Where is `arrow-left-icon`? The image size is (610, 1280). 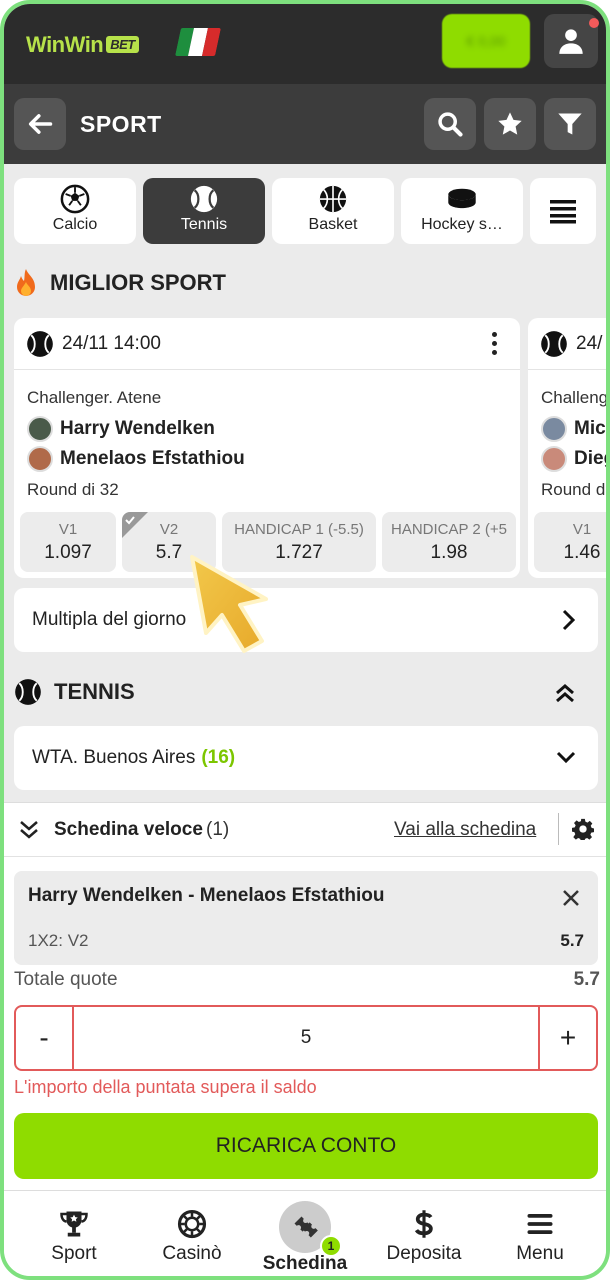 arrow-left-icon is located at coordinates (40, 124).